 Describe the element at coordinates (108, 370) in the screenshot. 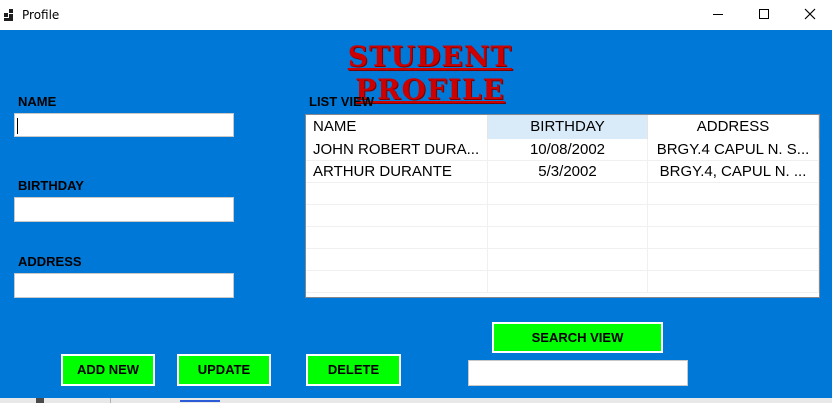

I see `add-new-button: ADD NEW` at that location.